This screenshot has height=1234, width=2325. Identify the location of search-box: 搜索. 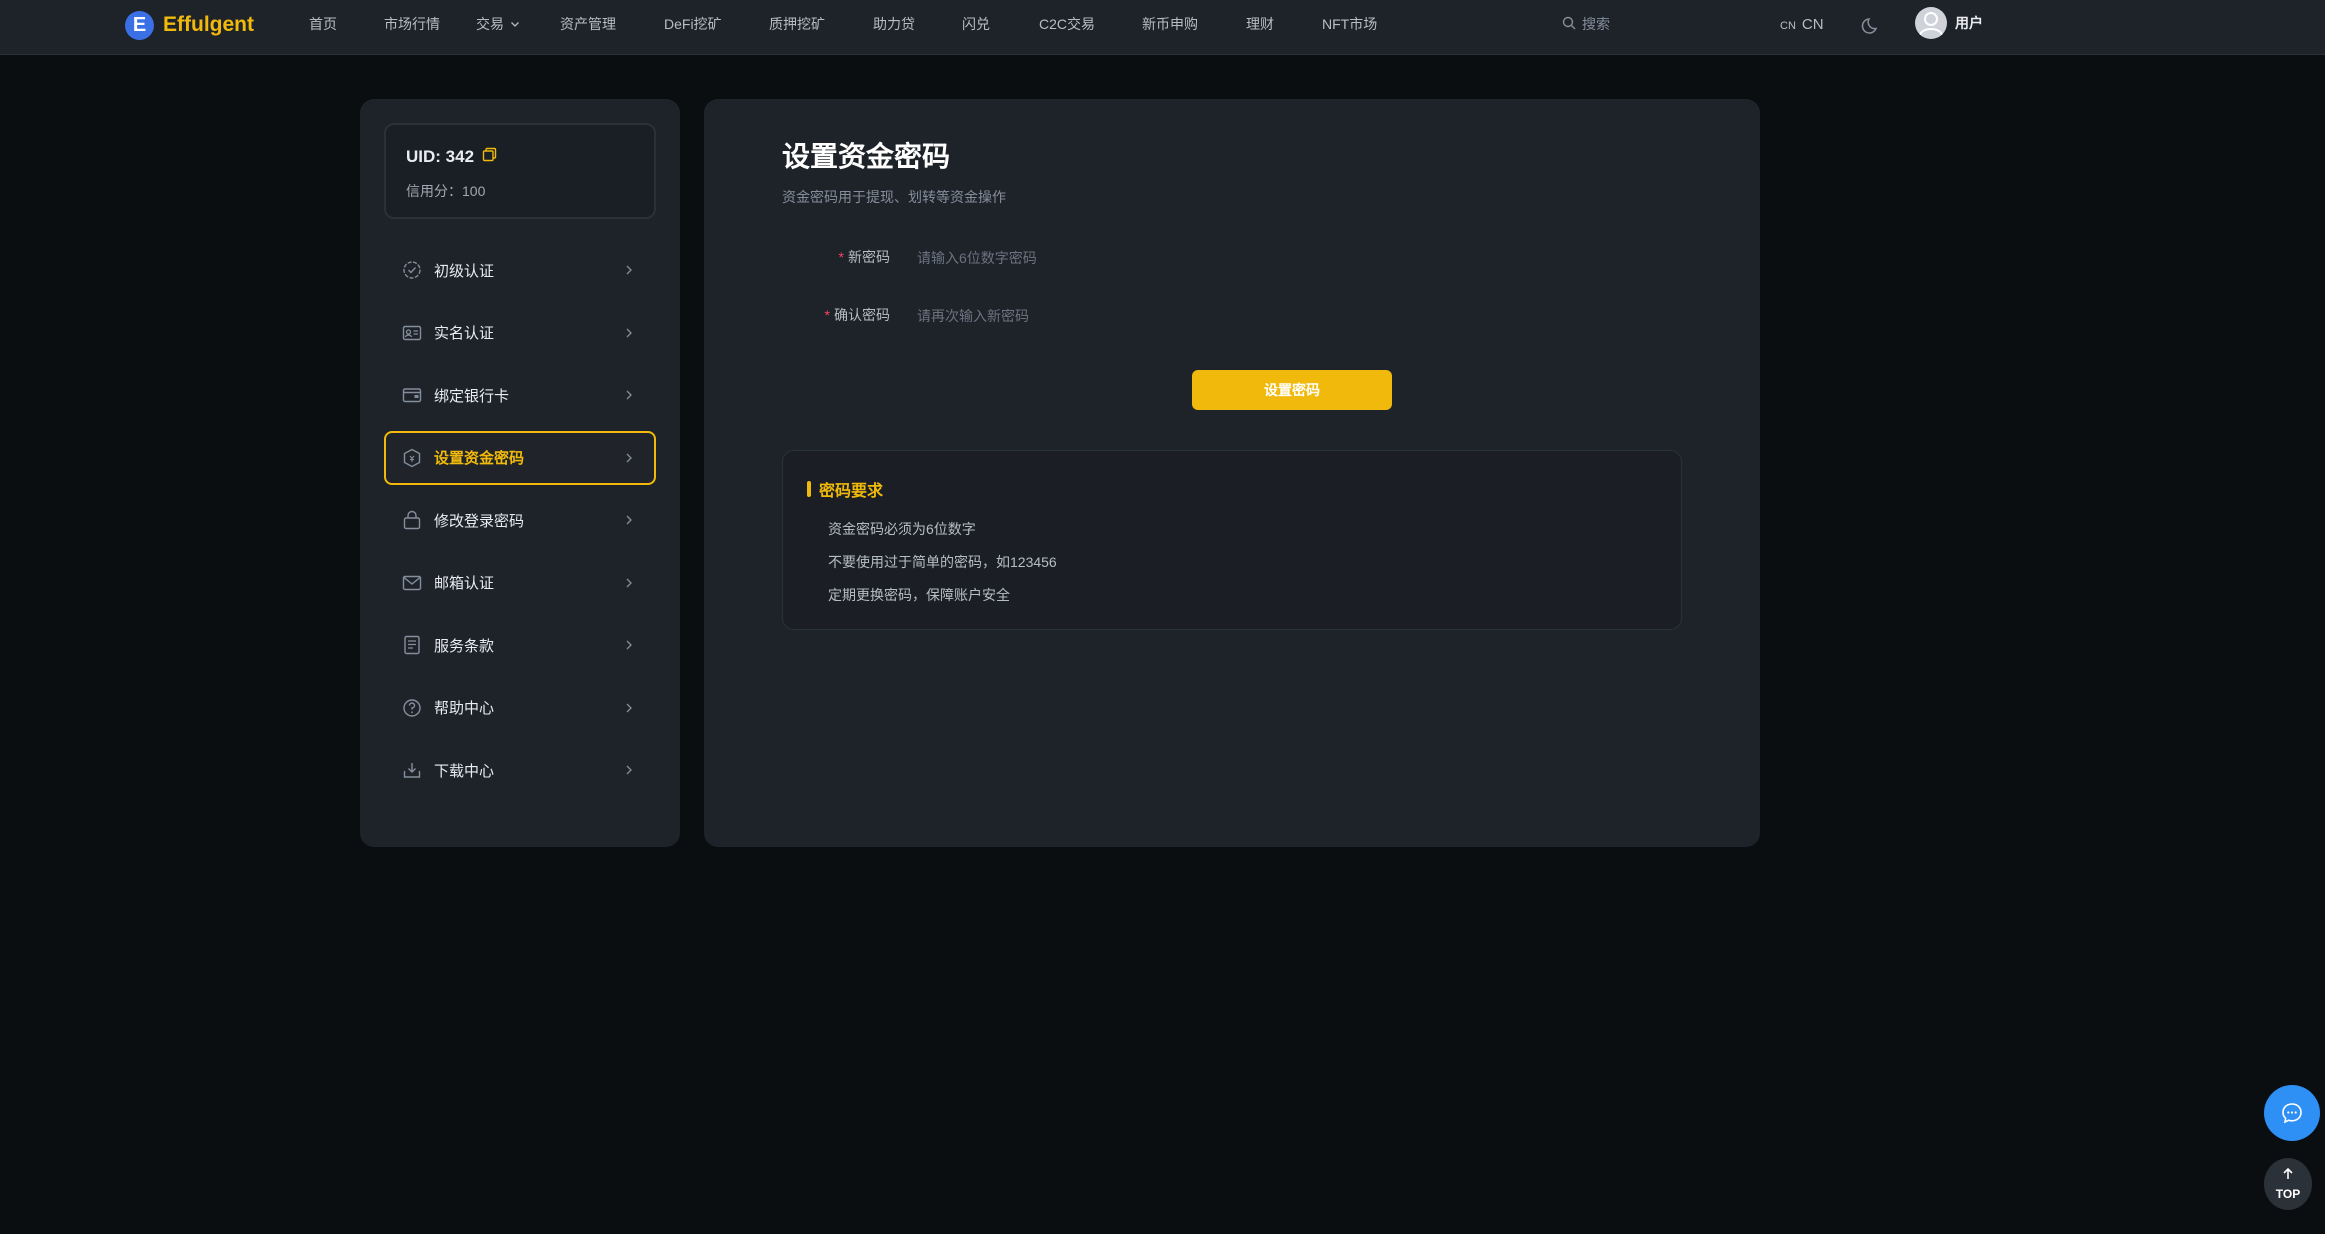
(1586, 24).